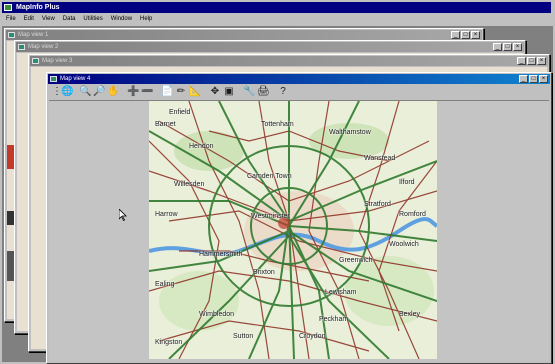 Image resolution: width=555 pixels, height=364 pixels. What do you see at coordinates (122, 215) in the screenshot?
I see `arrow-cursor-icon` at bounding box center [122, 215].